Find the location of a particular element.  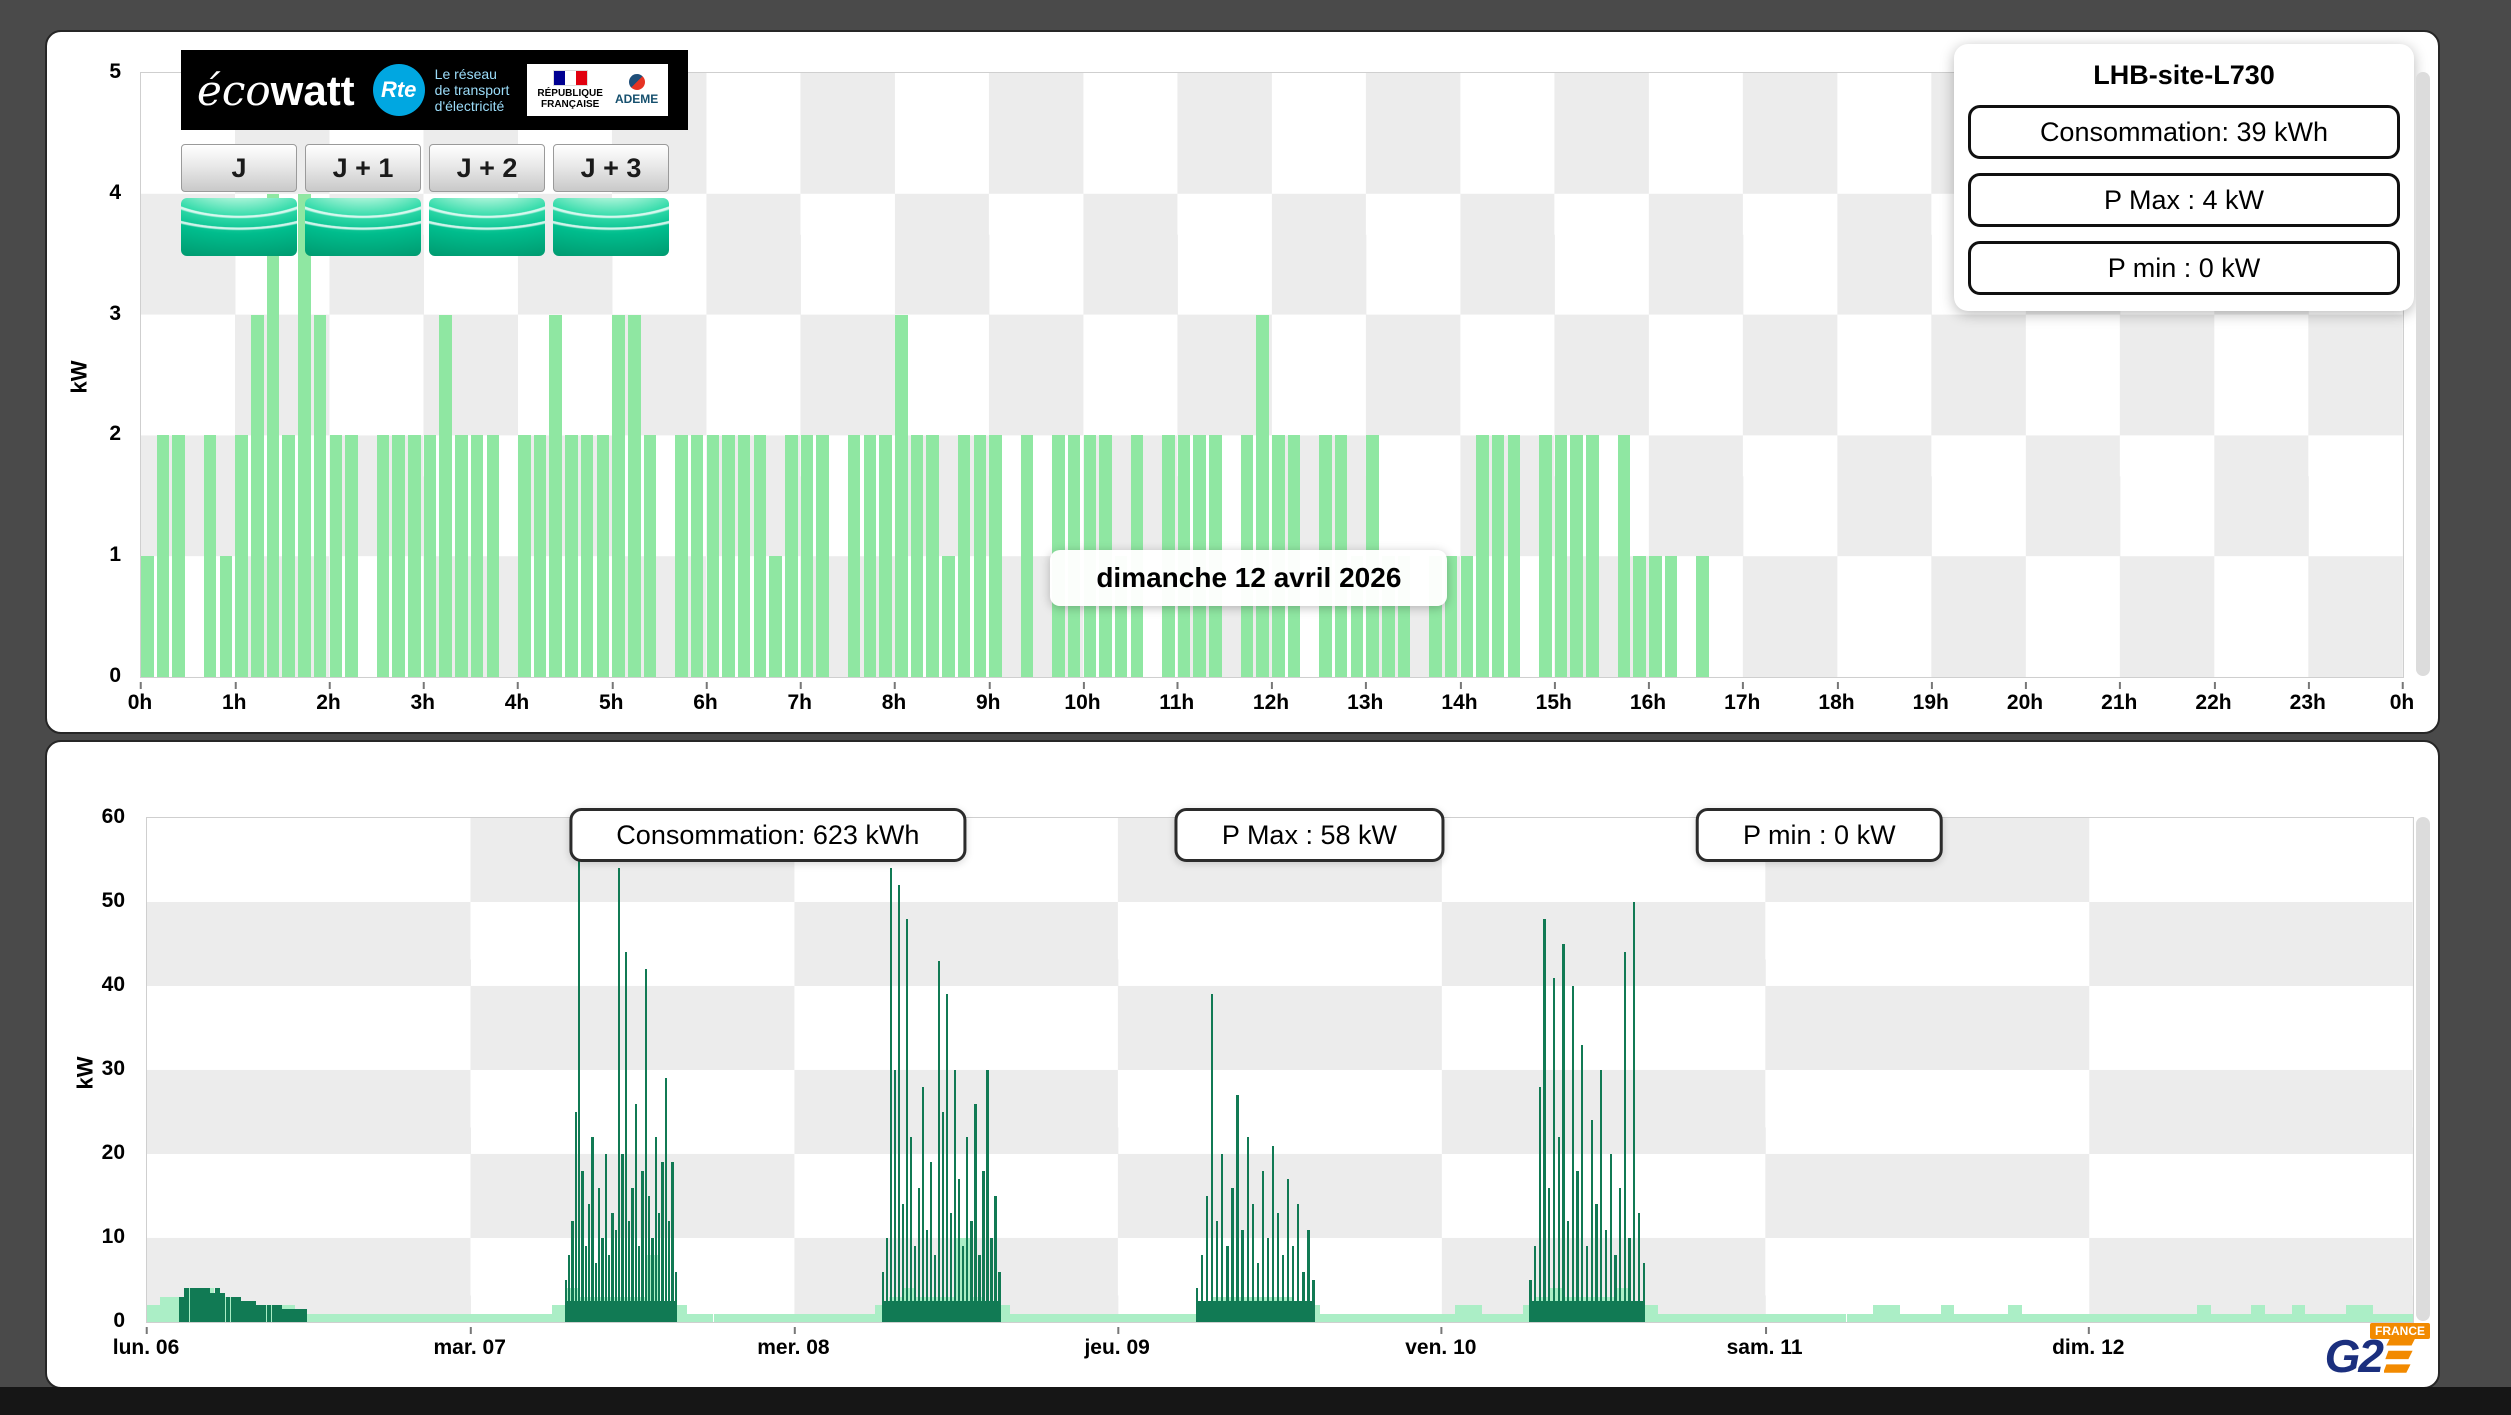

tab-j3: J + 3 is located at coordinates (611, 200).